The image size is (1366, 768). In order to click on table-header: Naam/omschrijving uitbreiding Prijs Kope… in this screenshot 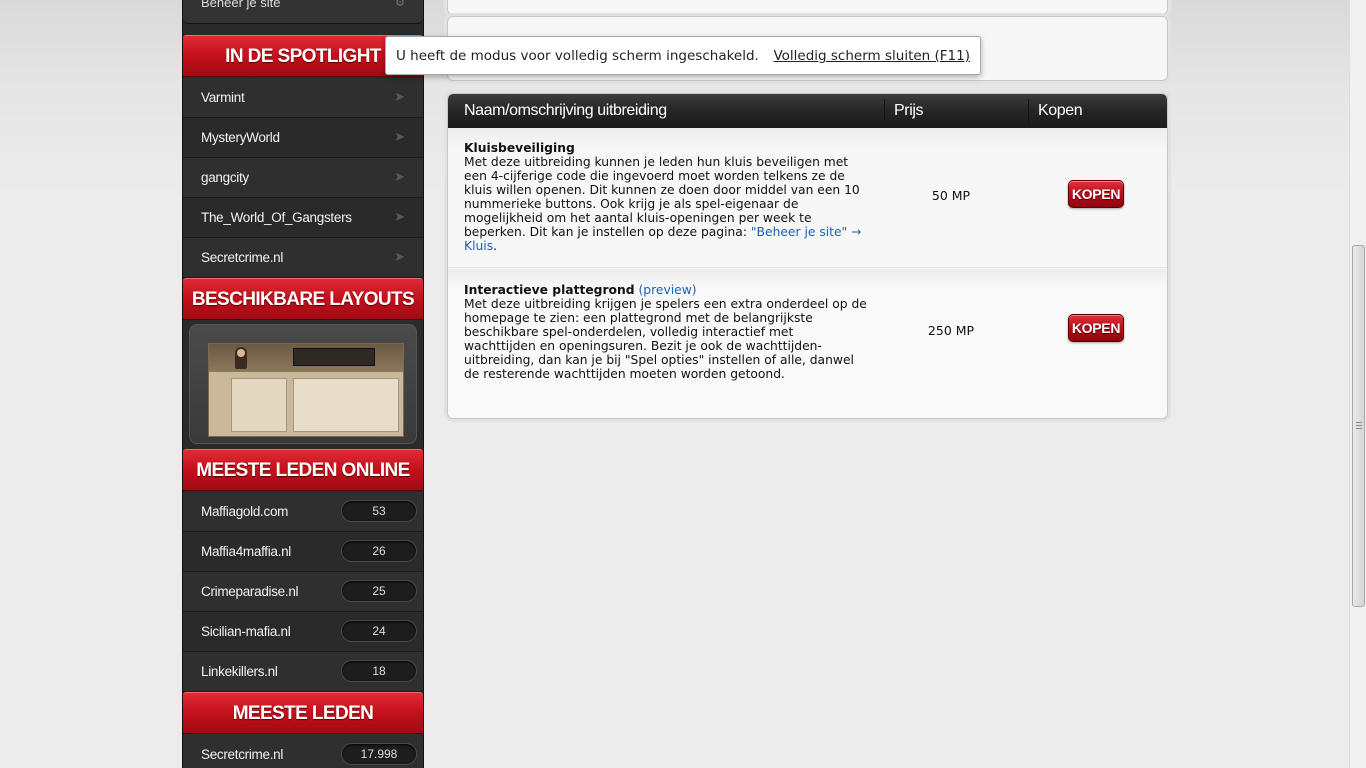, I will do `click(807, 111)`.